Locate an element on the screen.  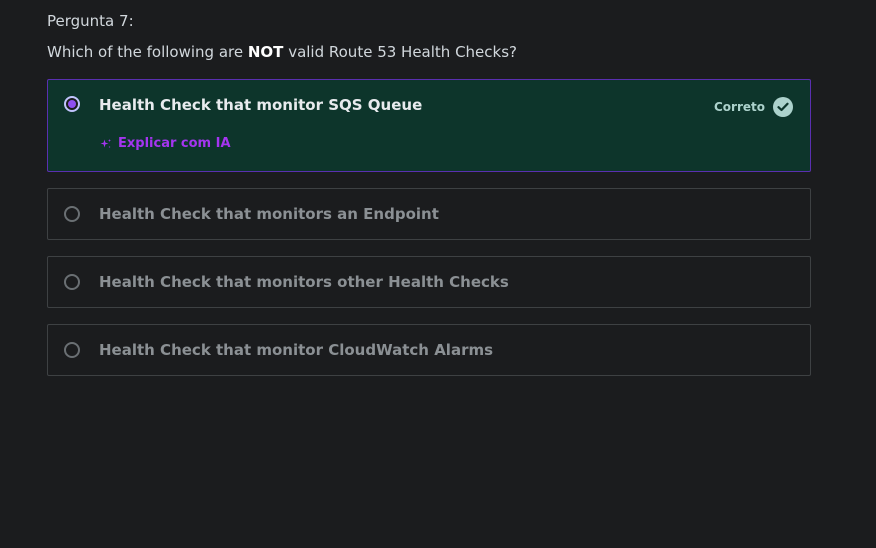
check-circle-icon is located at coordinates (783, 107).